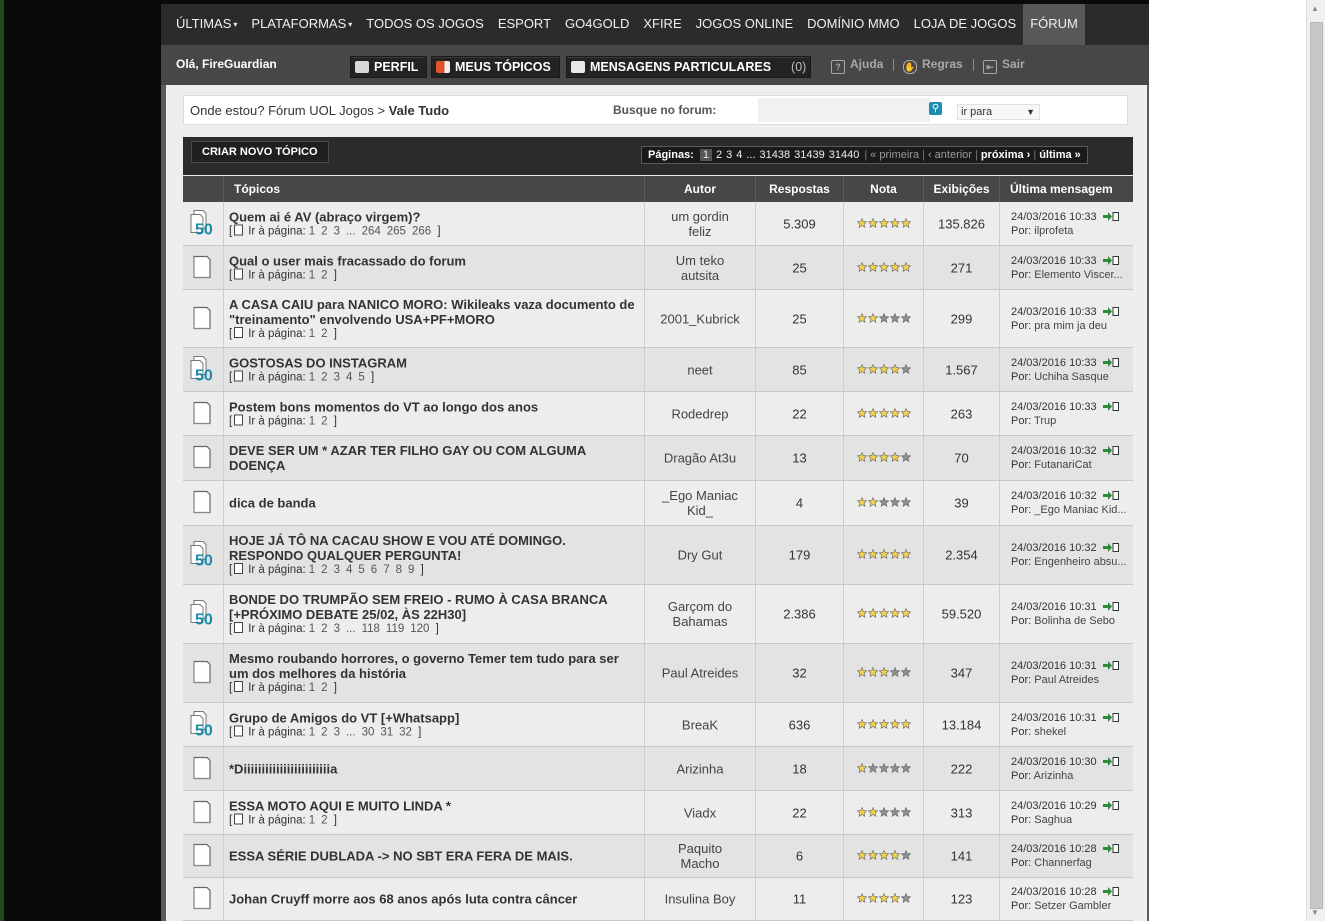 The width and height of the screenshot is (1326, 921). What do you see at coordinates (425, 24) in the screenshot?
I see `nav-item: TODOS OS JOGOS` at bounding box center [425, 24].